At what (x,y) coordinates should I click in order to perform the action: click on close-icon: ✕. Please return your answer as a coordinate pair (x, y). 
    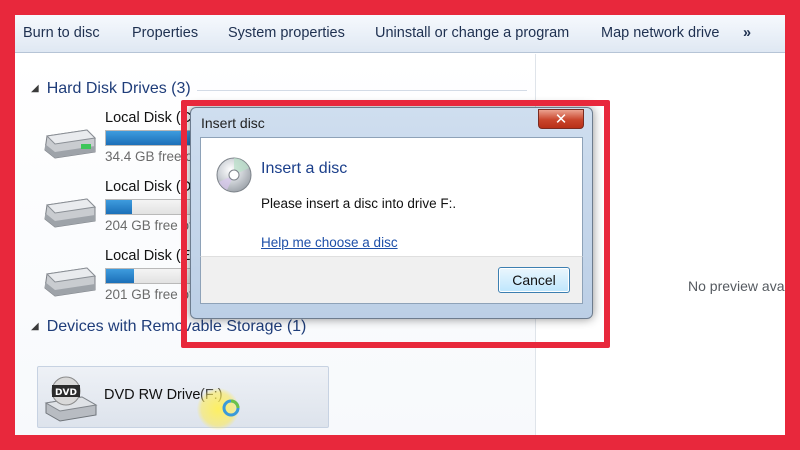
    Looking at the image, I should click on (561, 119).